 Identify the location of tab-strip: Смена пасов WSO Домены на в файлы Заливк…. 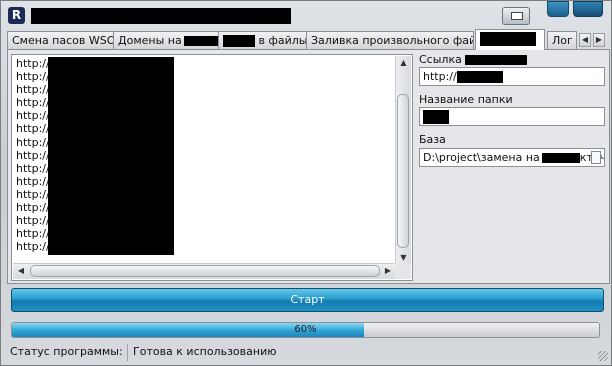
(309, 39).